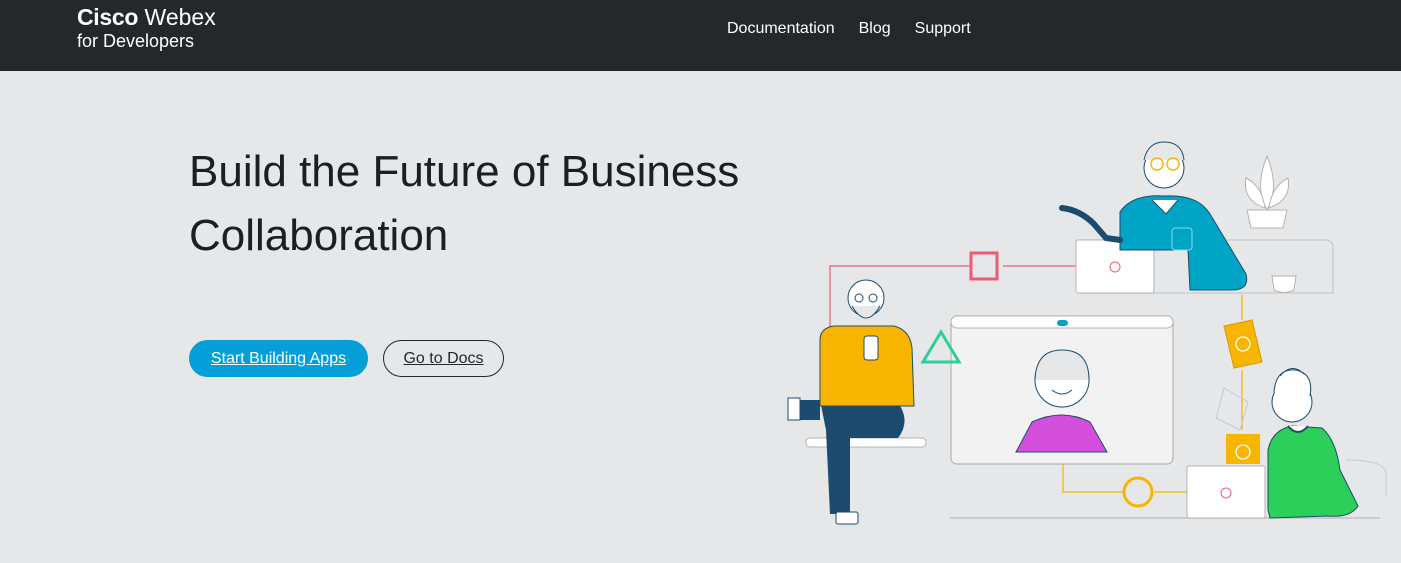  I want to click on main-nav: Documentation Blog Support, so click(849, 29).